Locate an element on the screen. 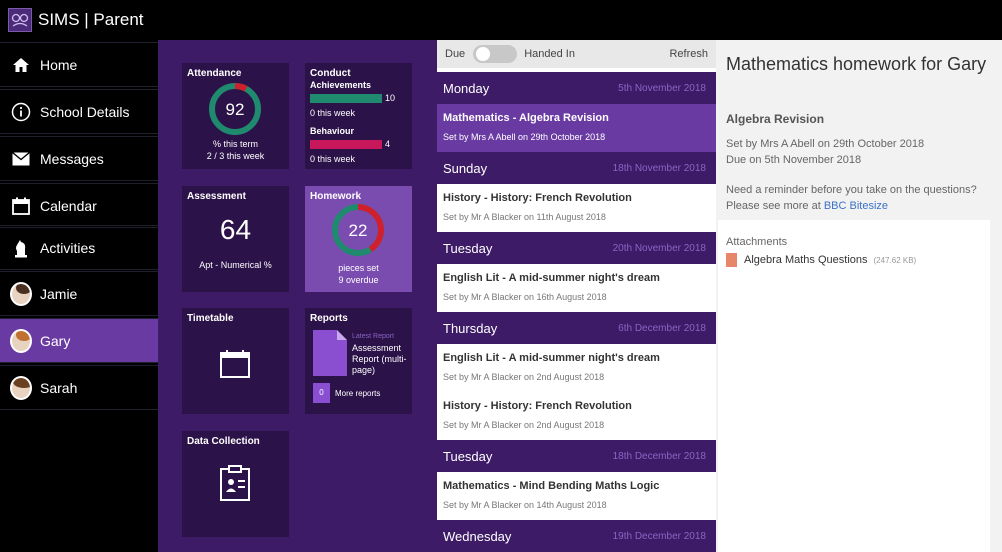 The image size is (1002, 552). home-icon is located at coordinates (21, 65).